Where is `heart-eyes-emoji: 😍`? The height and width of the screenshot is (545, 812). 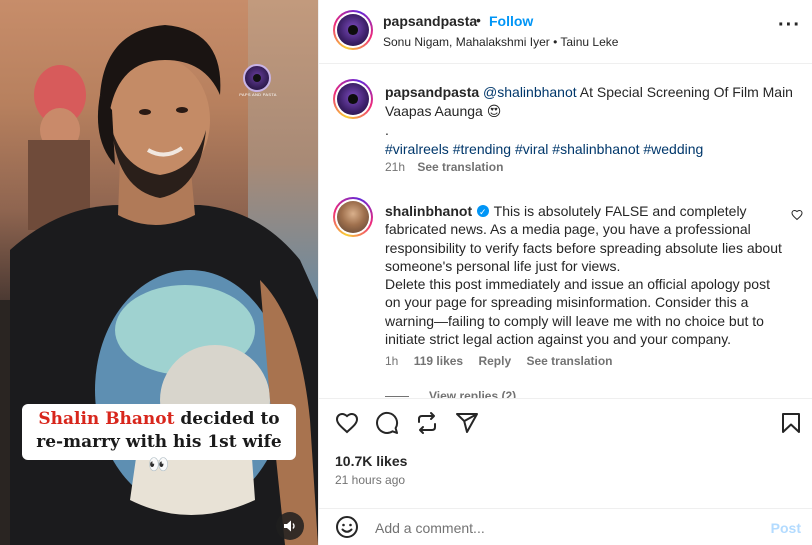 heart-eyes-emoji: 😍 is located at coordinates (494, 111).